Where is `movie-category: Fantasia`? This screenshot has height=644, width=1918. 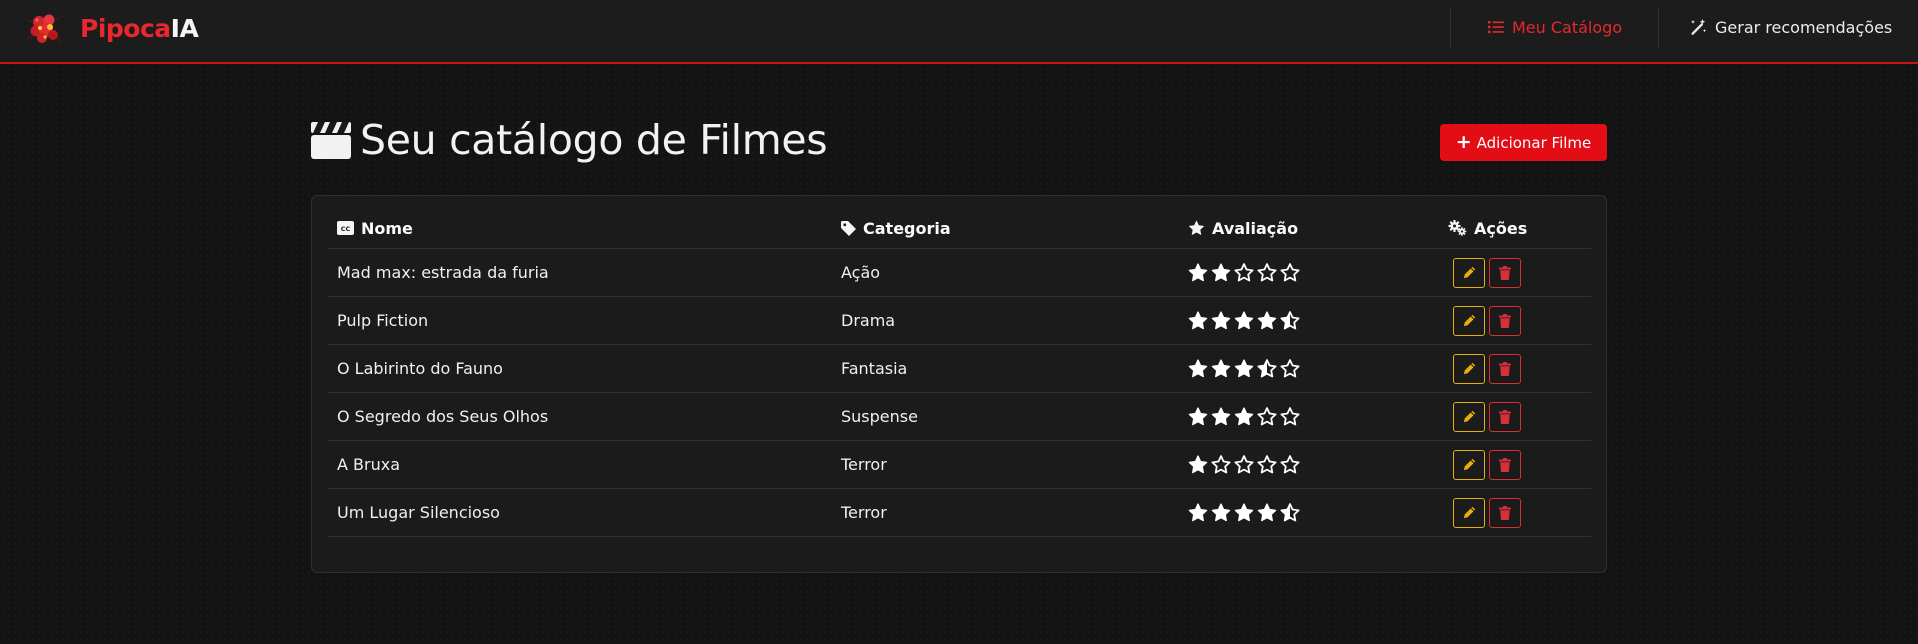 movie-category: Fantasia is located at coordinates (874, 368).